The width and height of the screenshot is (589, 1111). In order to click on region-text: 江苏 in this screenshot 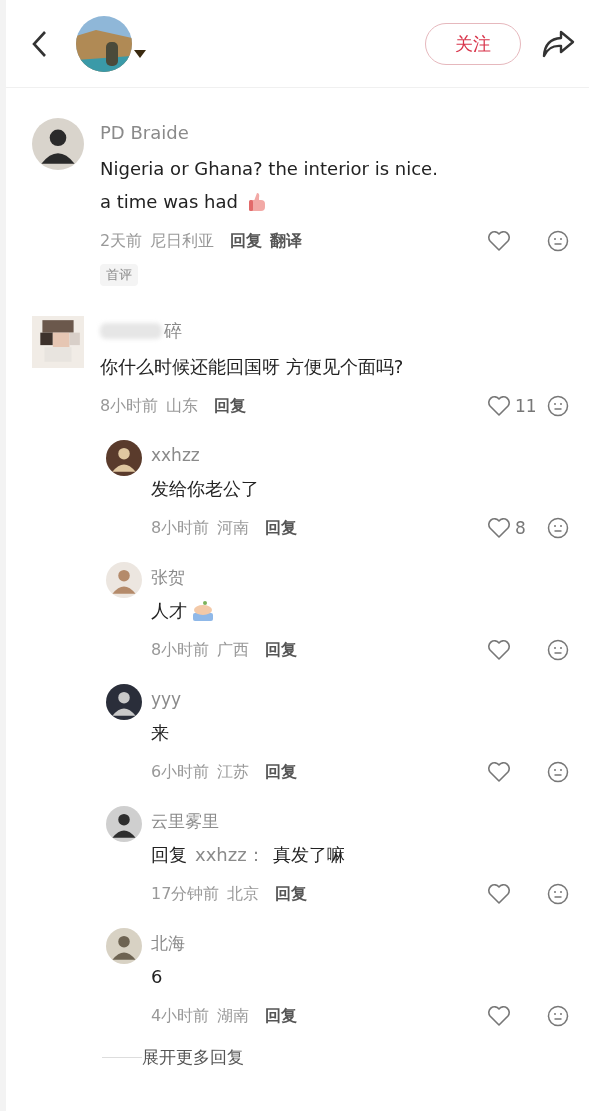, I will do `click(233, 772)`.